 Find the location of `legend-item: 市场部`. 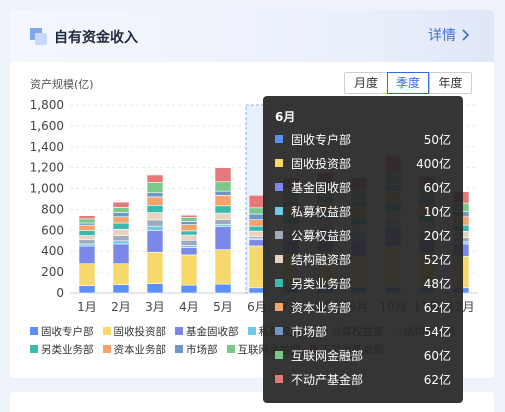

legend-item: 市场部 is located at coordinates (196, 349).